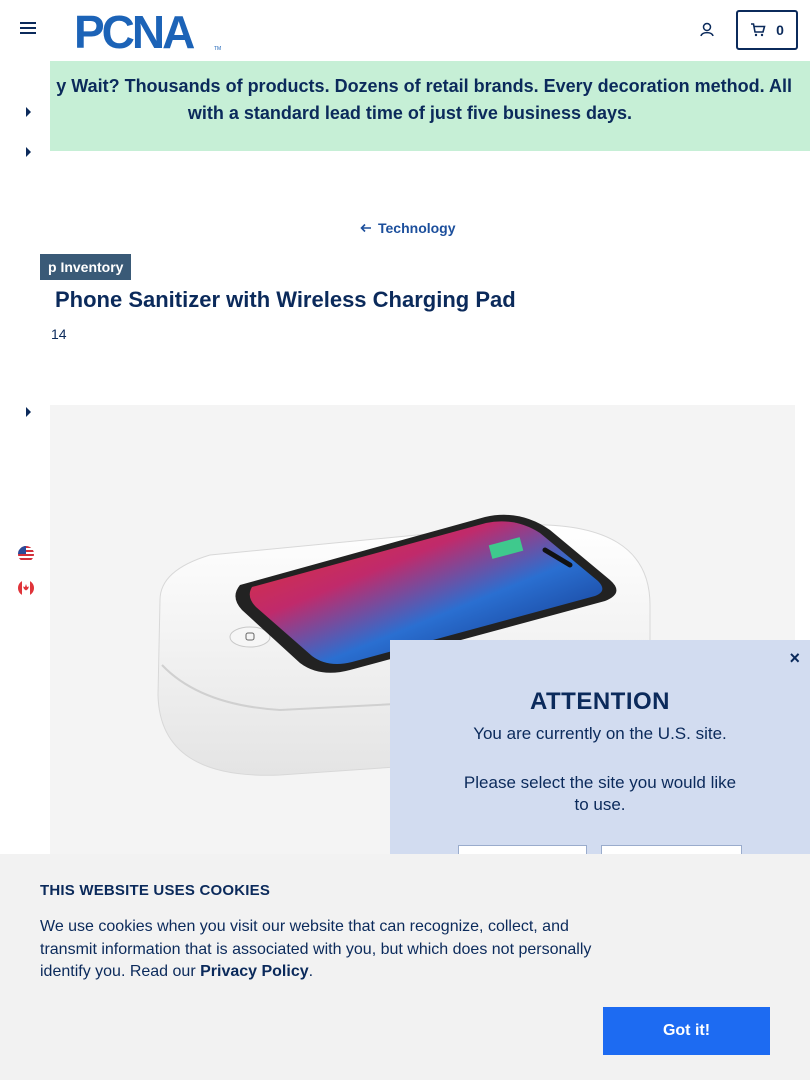  What do you see at coordinates (311, 971) in the screenshot?
I see `cookie-text-end: .` at bounding box center [311, 971].